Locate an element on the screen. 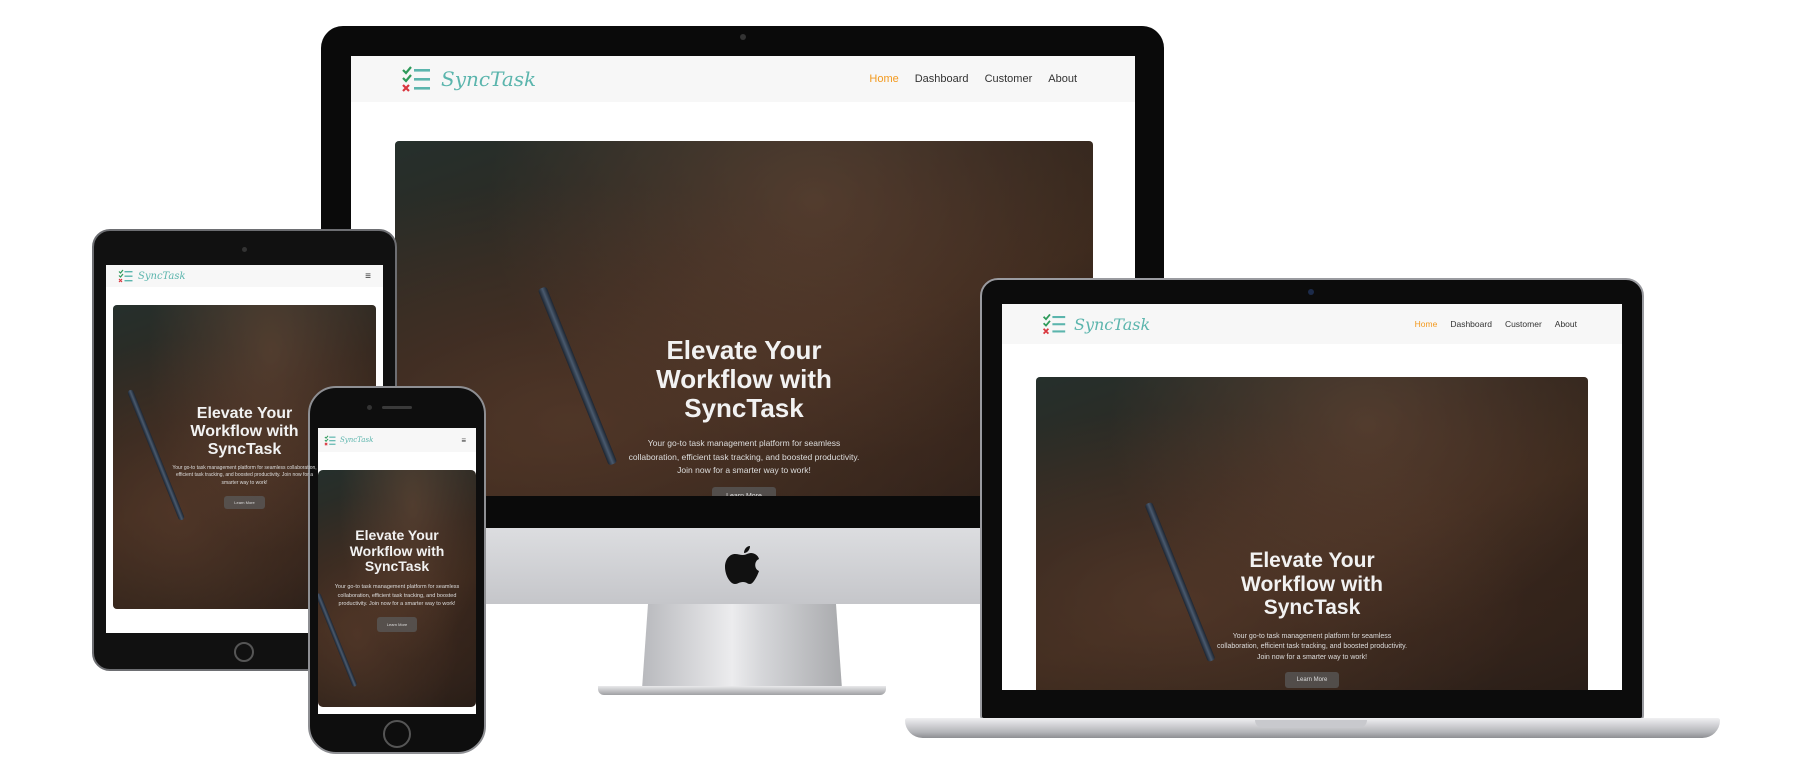 The width and height of the screenshot is (1800, 760). monitor-foot is located at coordinates (742, 690).